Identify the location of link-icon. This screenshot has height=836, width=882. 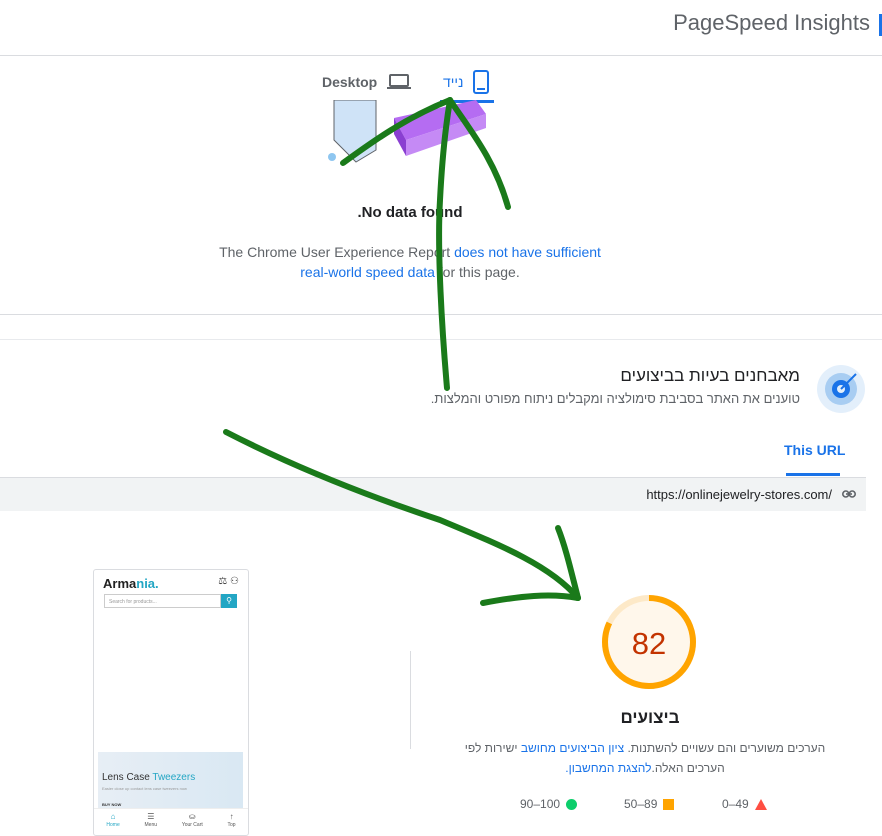
(849, 494).